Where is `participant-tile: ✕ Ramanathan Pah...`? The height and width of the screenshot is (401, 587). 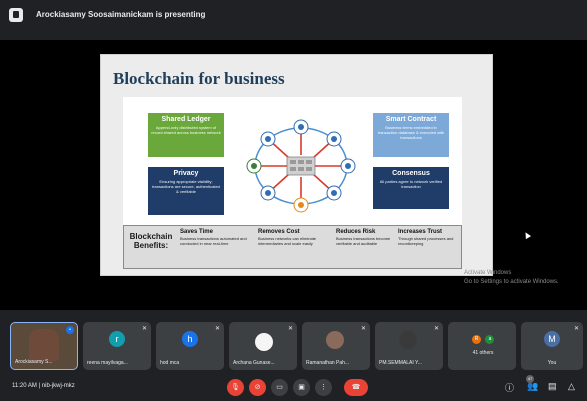
participant-tile: ✕ Ramanathan Pah... is located at coordinates (336, 346).